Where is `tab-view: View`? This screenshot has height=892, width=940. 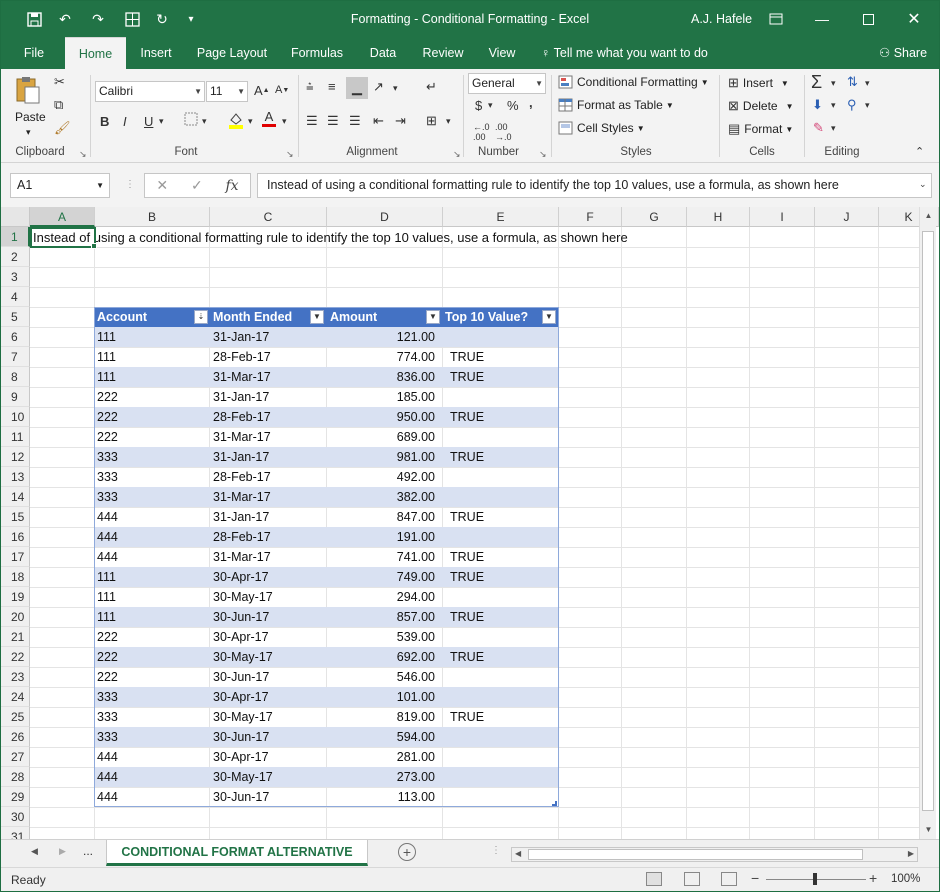 tab-view: View is located at coordinates (502, 53).